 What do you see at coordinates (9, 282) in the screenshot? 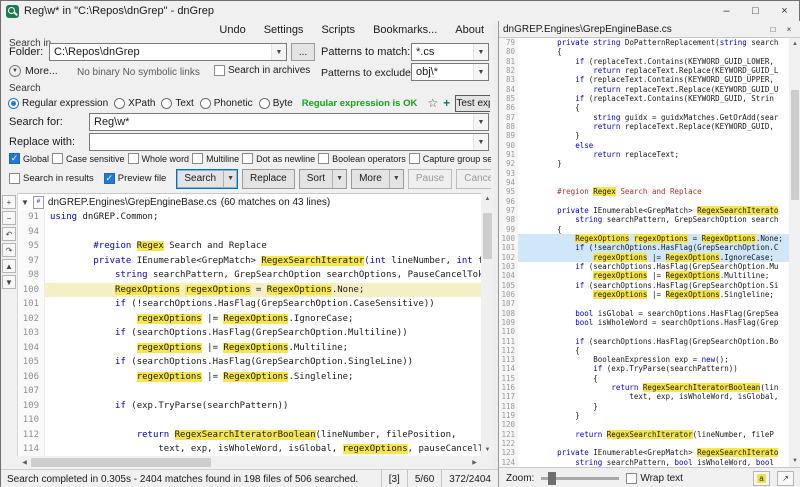
I see `next-match-icon: ▼` at bounding box center [9, 282].